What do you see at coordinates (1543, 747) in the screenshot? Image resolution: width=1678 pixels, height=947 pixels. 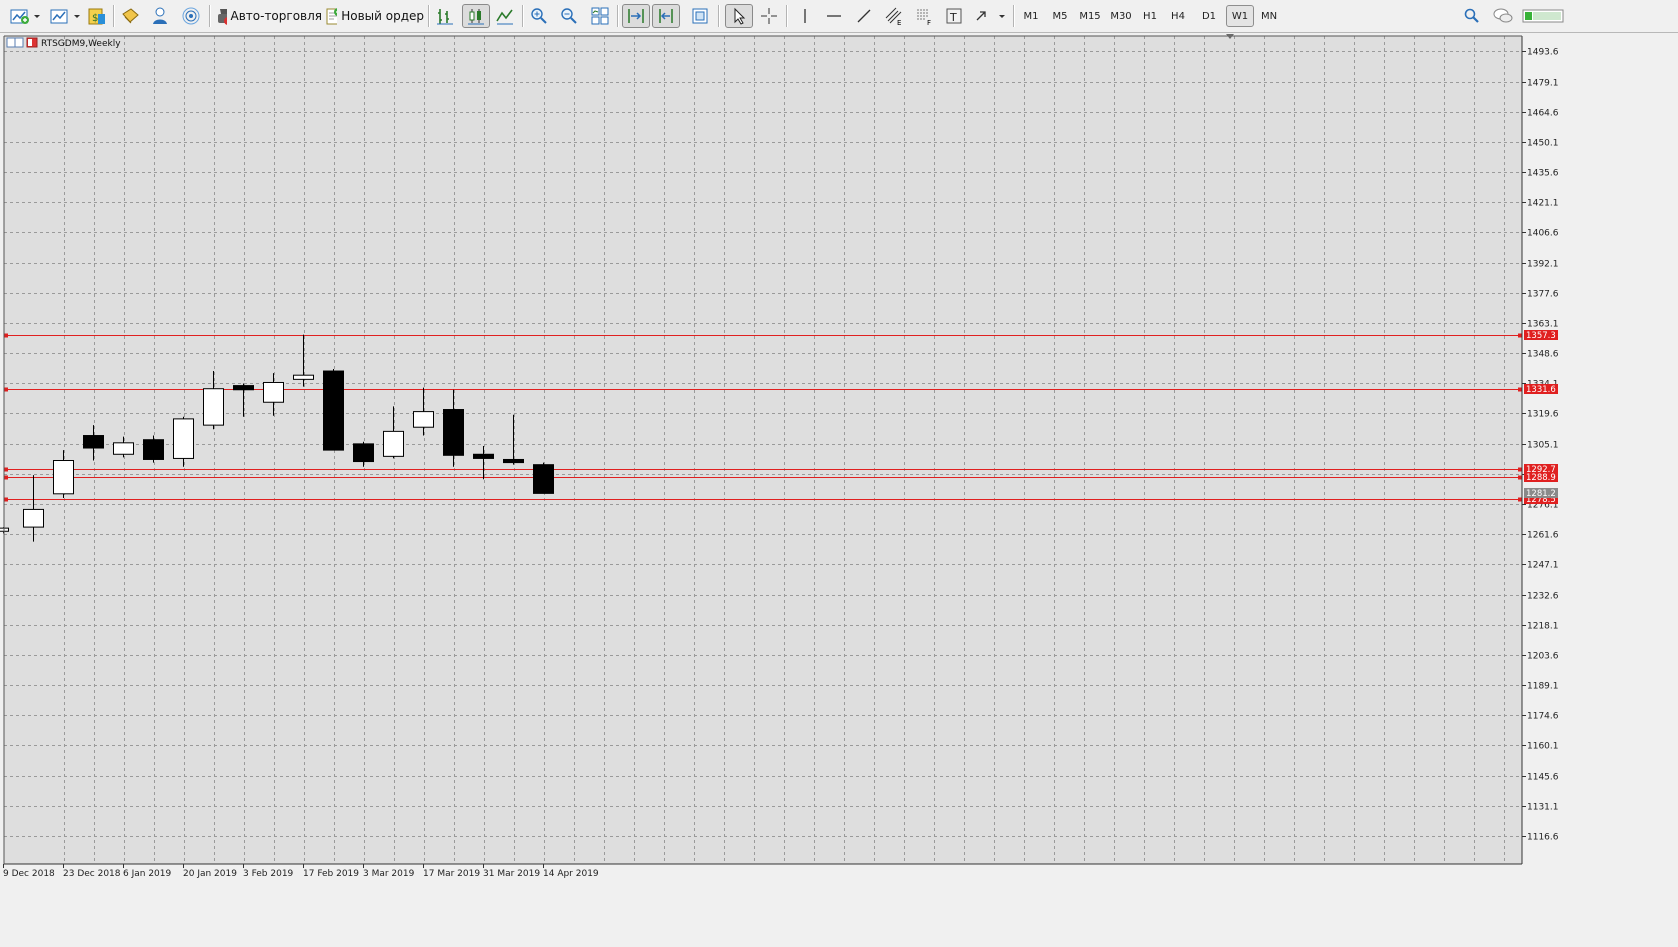 I see `price-label: 1160.1` at bounding box center [1543, 747].